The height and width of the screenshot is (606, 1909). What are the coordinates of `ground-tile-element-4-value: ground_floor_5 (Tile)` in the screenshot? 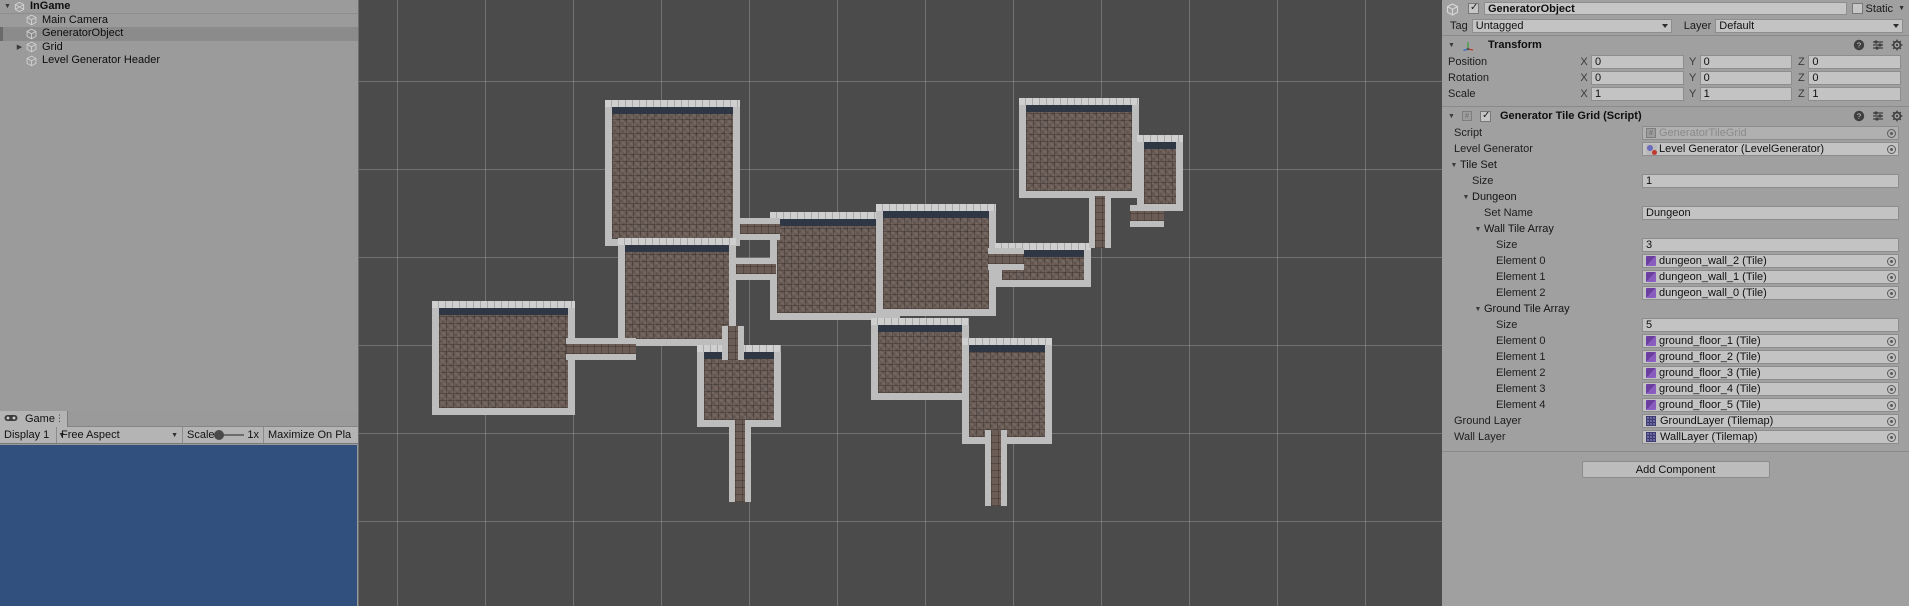 It's located at (1770, 405).